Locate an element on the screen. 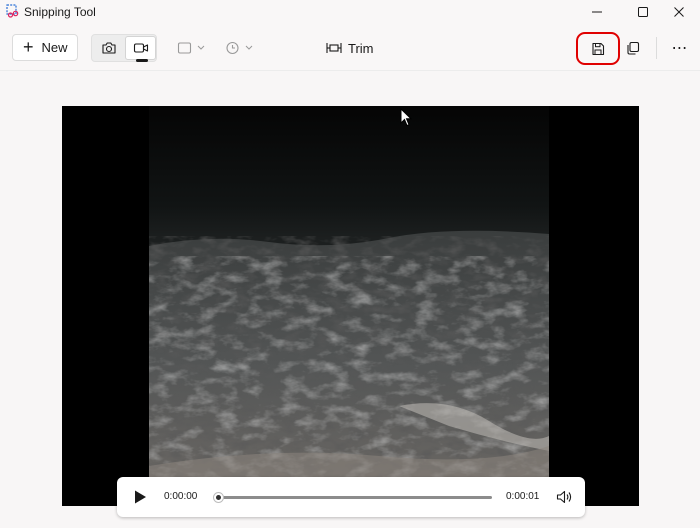 This screenshot has width=700, height=528. selected-indicator is located at coordinates (142, 60).